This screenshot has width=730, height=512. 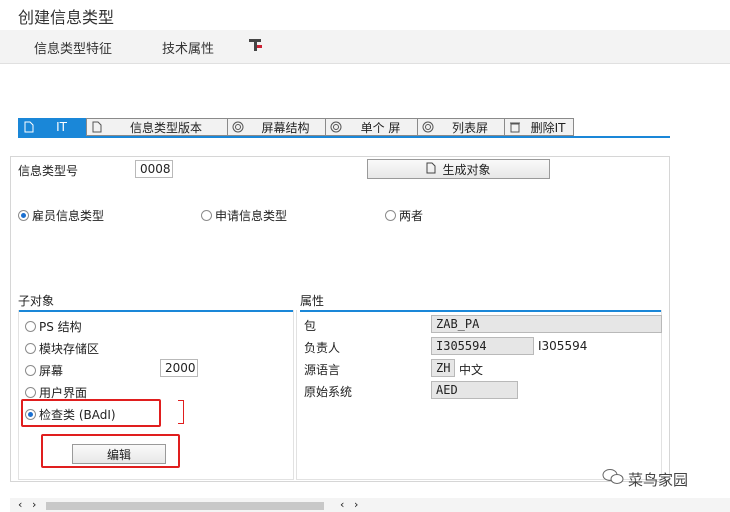 I want to click on tab-it: IT, so click(x=52, y=127).